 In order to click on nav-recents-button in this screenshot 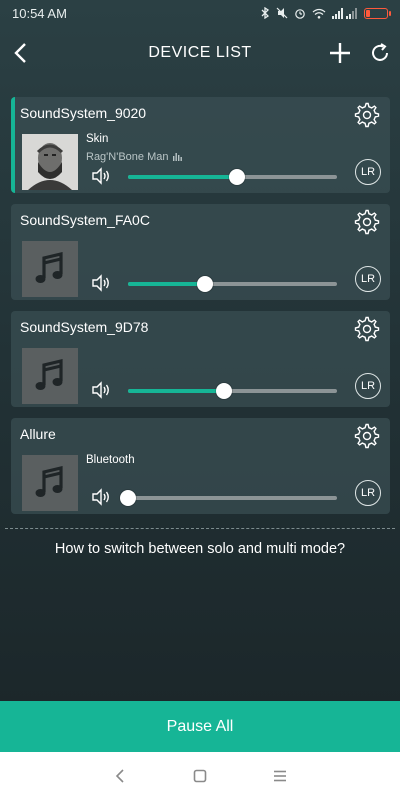, I will do `click(280, 776)`.